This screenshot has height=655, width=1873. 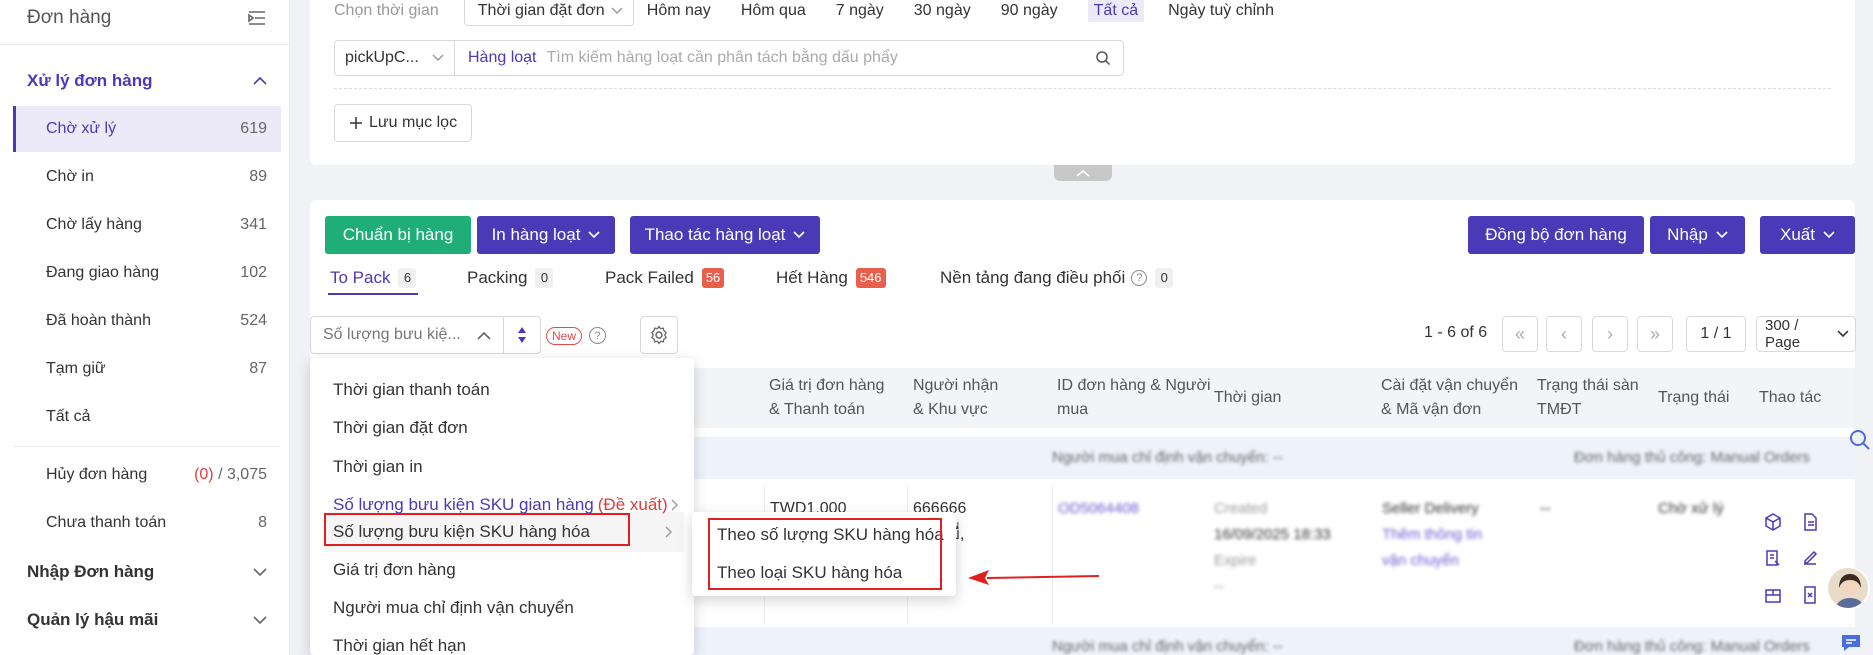 I want to click on option-expiry-time: Thời gian hết hạn, so click(x=399, y=643).